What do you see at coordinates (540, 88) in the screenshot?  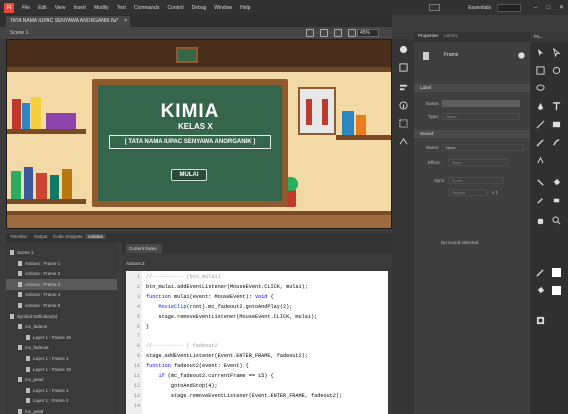 I see `lasso-tool-icon` at bounding box center [540, 88].